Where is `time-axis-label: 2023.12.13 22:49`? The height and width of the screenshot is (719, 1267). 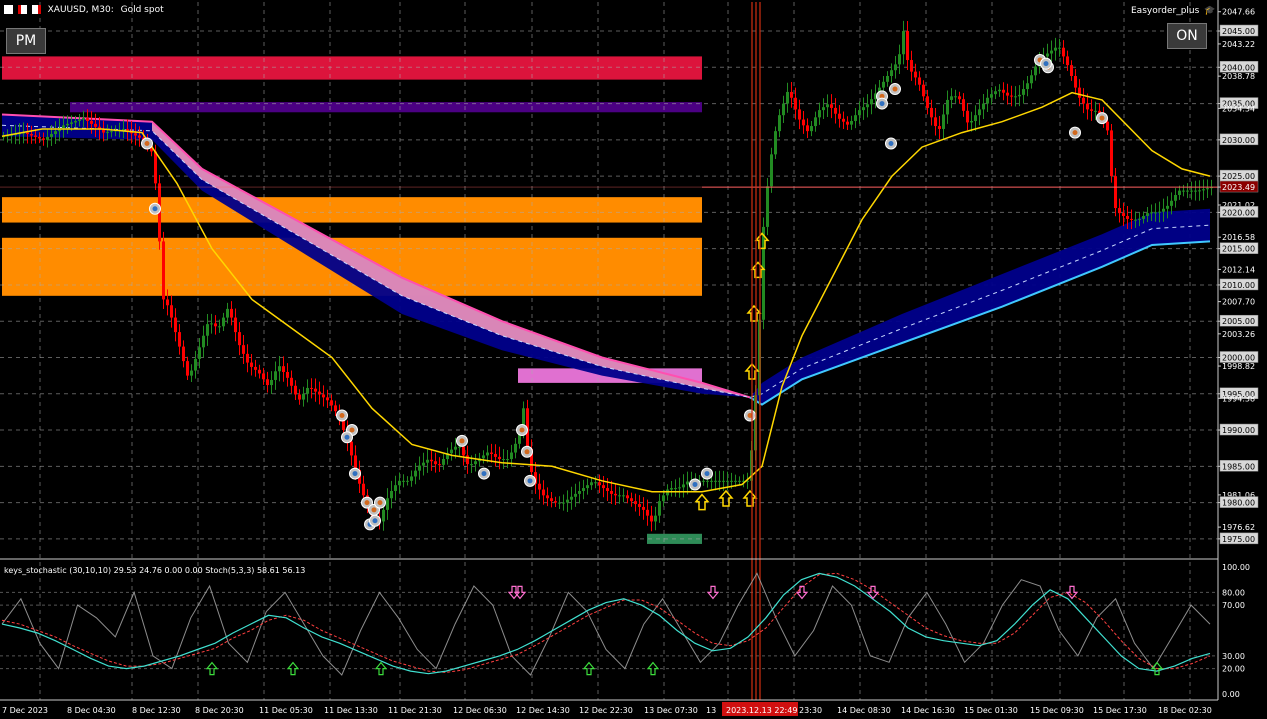
time-axis-label: 2023.12.13 22:49 is located at coordinates (761, 710).